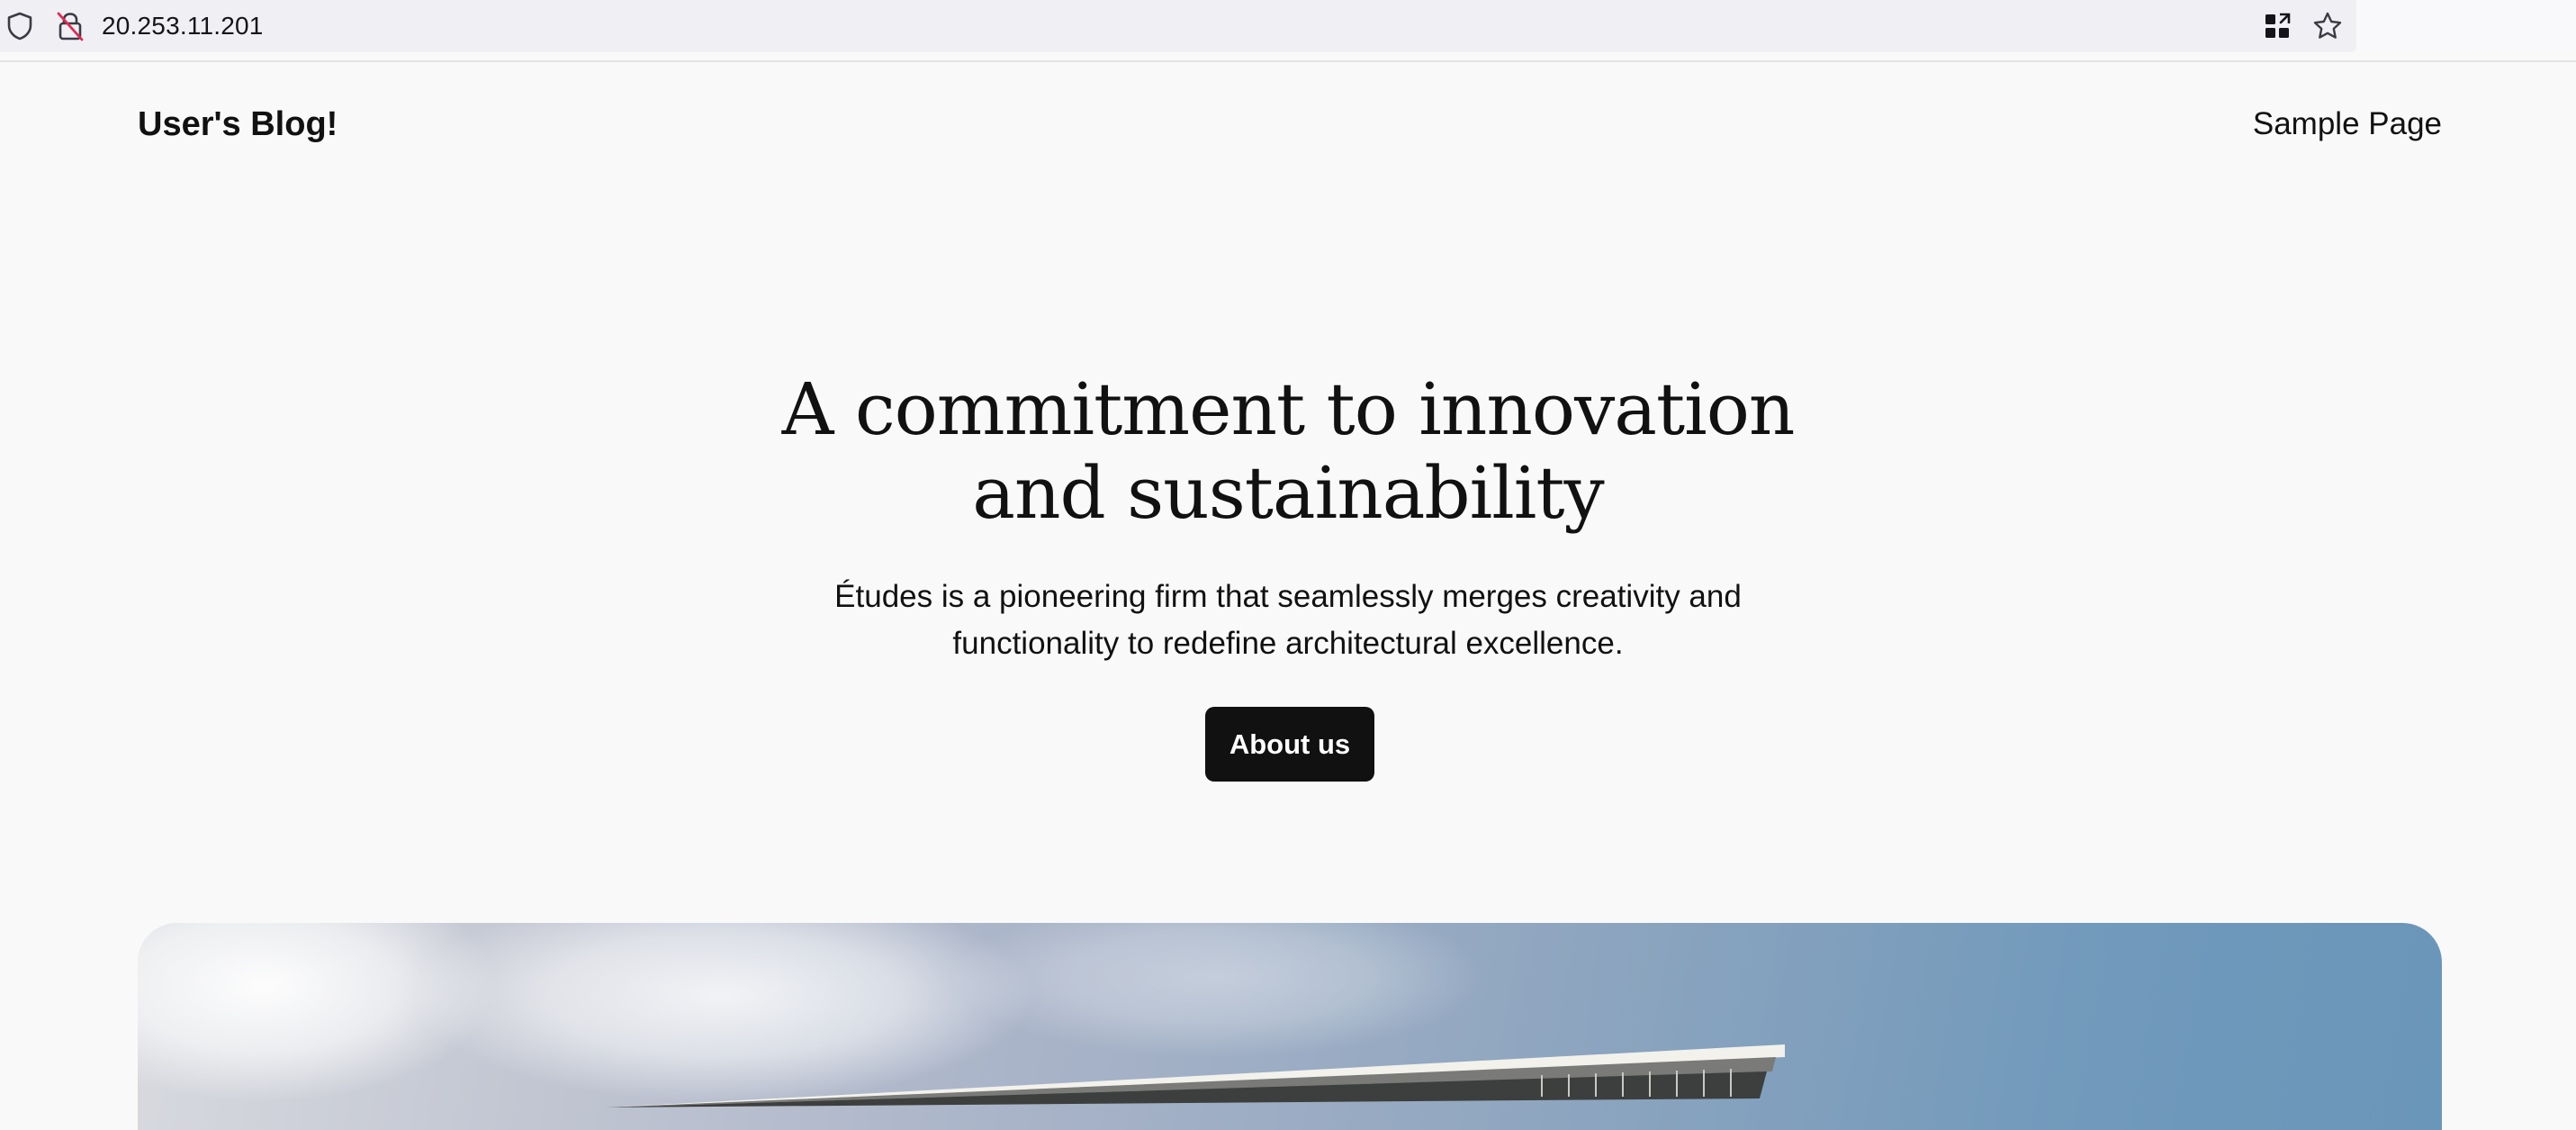 The height and width of the screenshot is (1130, 2576). Describe the element at coordinates (2327, 26) in the screenshot. I see `bookmark-star-icon` at that location.